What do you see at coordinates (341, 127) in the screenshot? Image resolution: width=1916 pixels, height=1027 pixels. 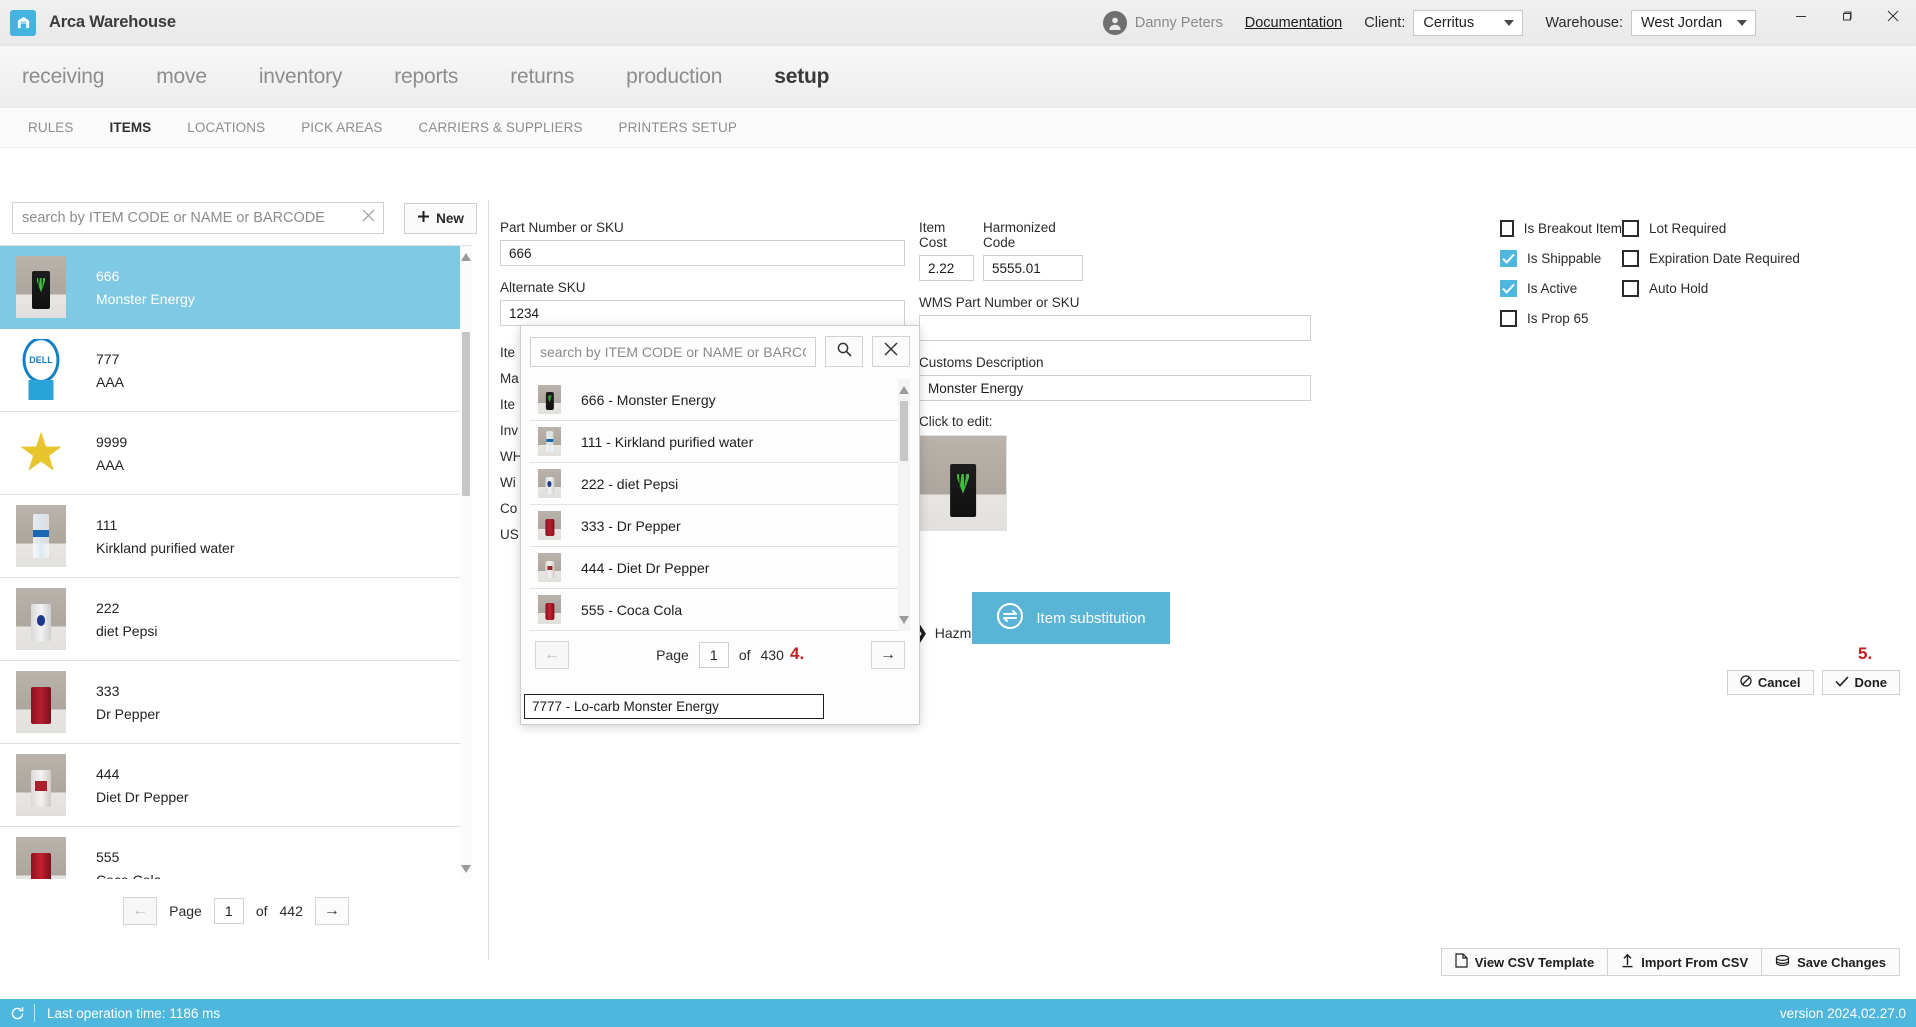 I see `tab-pick-areas: PICK AREAS` at bounding box center [341, 127].